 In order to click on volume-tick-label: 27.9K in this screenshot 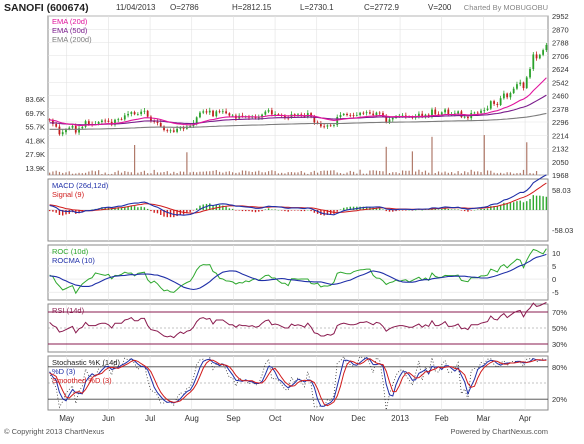, I will do `click(35, 154)`.